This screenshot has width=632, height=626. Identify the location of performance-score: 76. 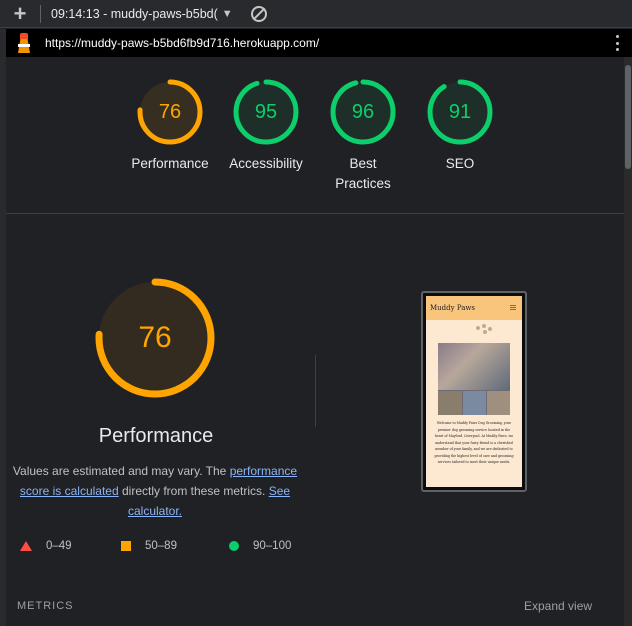
(155, 337).